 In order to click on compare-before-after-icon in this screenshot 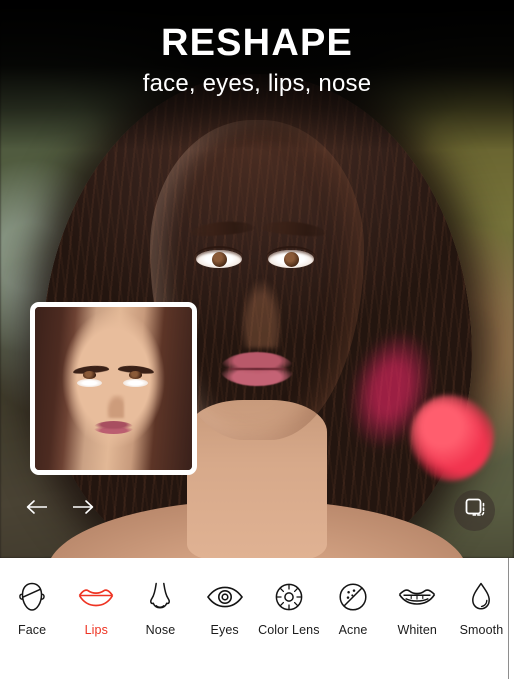, I will do `click(475, 510)`.